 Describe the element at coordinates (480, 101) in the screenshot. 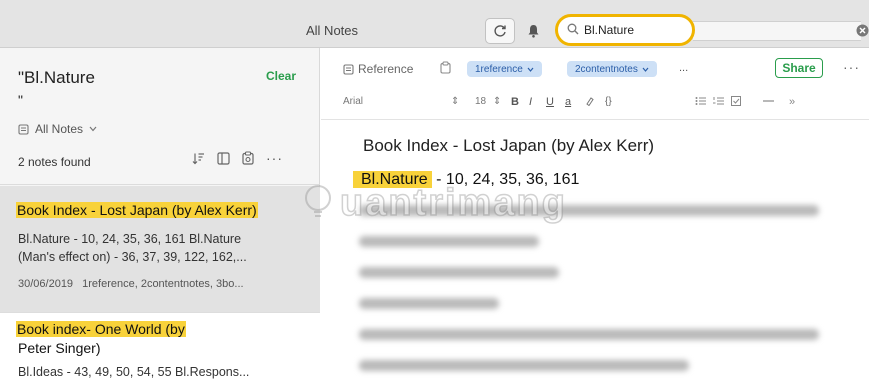

I see `font-size-select: 18` at that location.